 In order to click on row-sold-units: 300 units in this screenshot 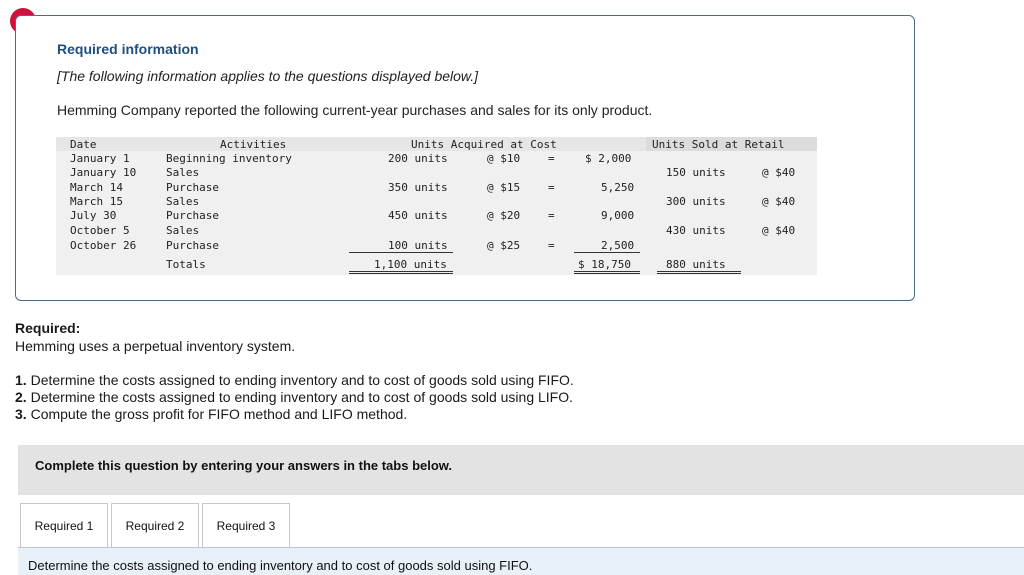, I will do `click(696, 201)`.